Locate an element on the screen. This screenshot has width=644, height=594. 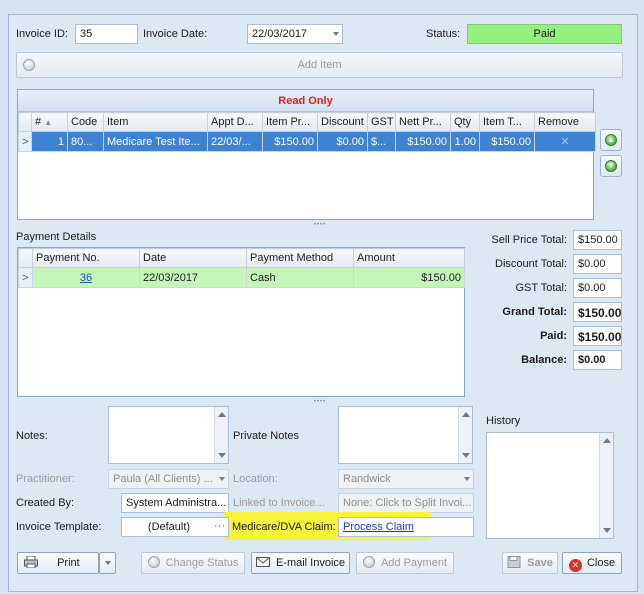
payment-number-link: 36 is located at coordinates (86, 278).